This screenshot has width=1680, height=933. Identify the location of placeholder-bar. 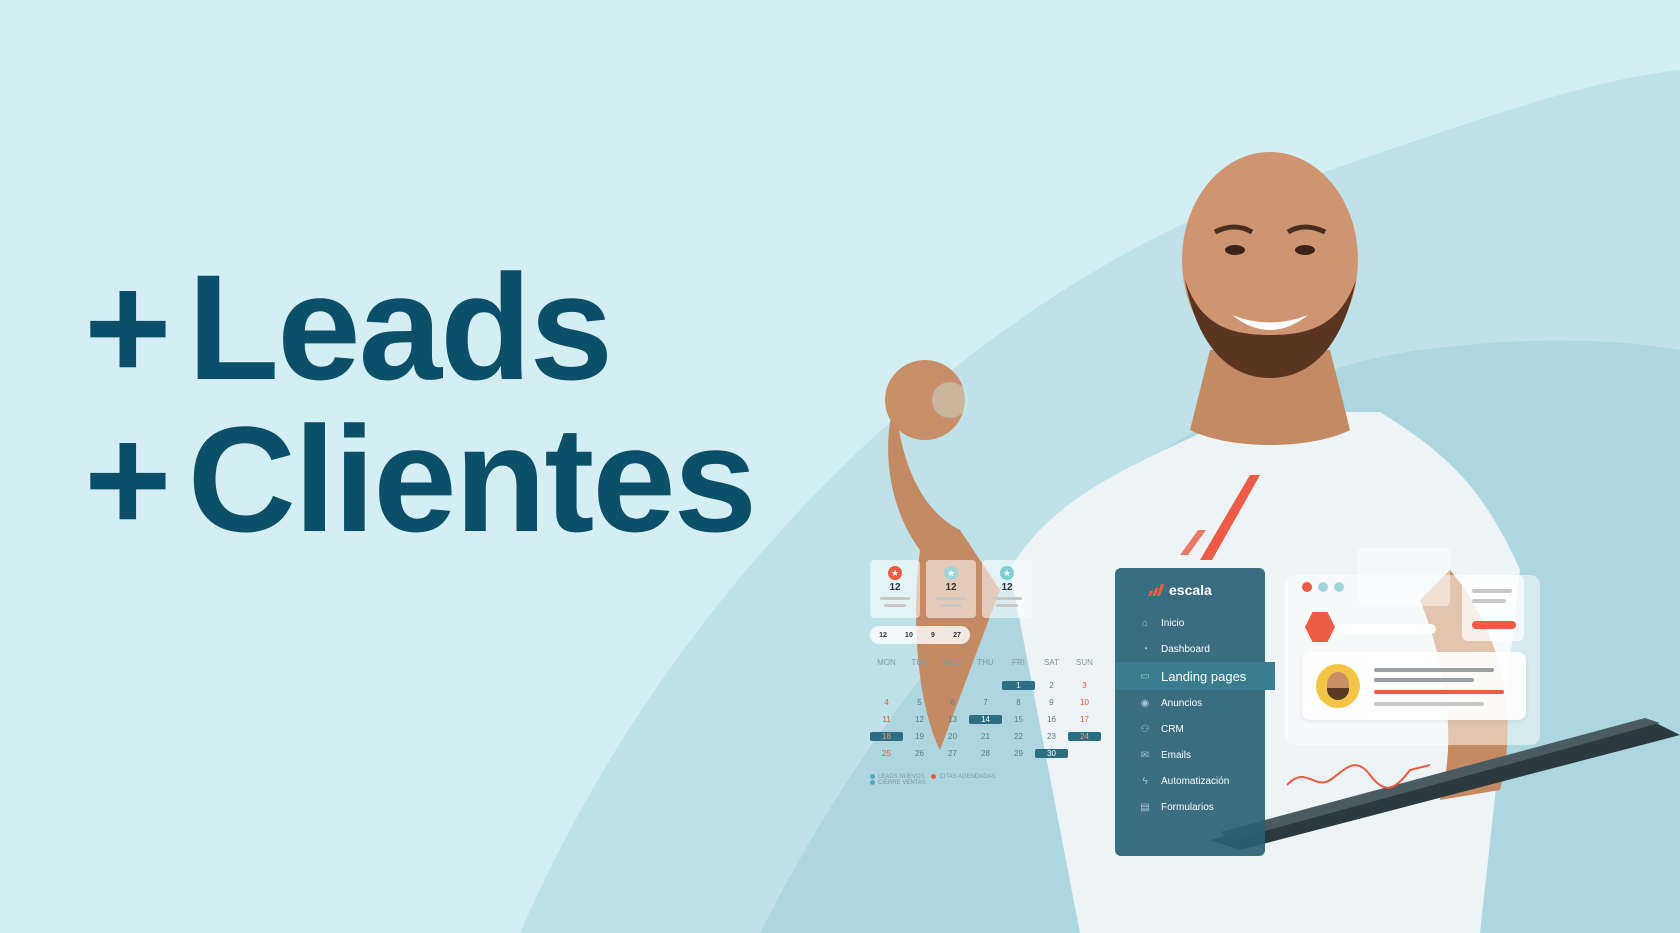
(1388, 629).